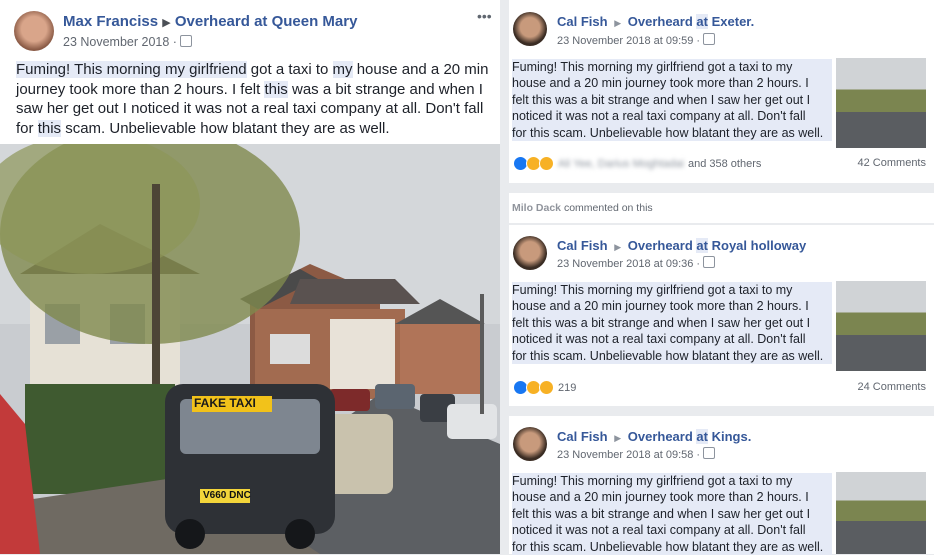 This screenshot has height=555, width=934. Describe the element at coordinates (892, 163) in the screenshot. I see `comments-count: 42 Comments` at that location.